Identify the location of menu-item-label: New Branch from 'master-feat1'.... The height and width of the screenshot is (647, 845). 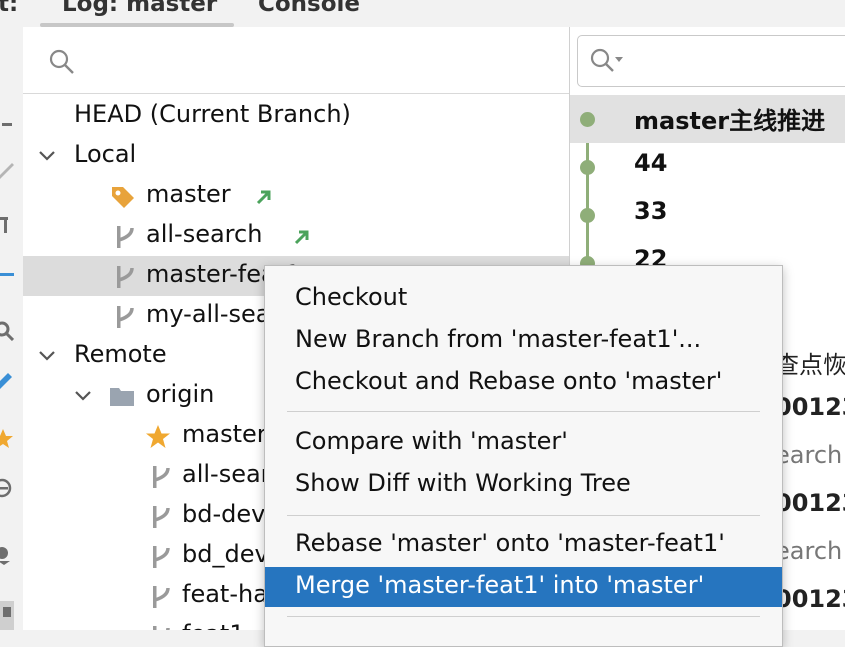
(498, 339).